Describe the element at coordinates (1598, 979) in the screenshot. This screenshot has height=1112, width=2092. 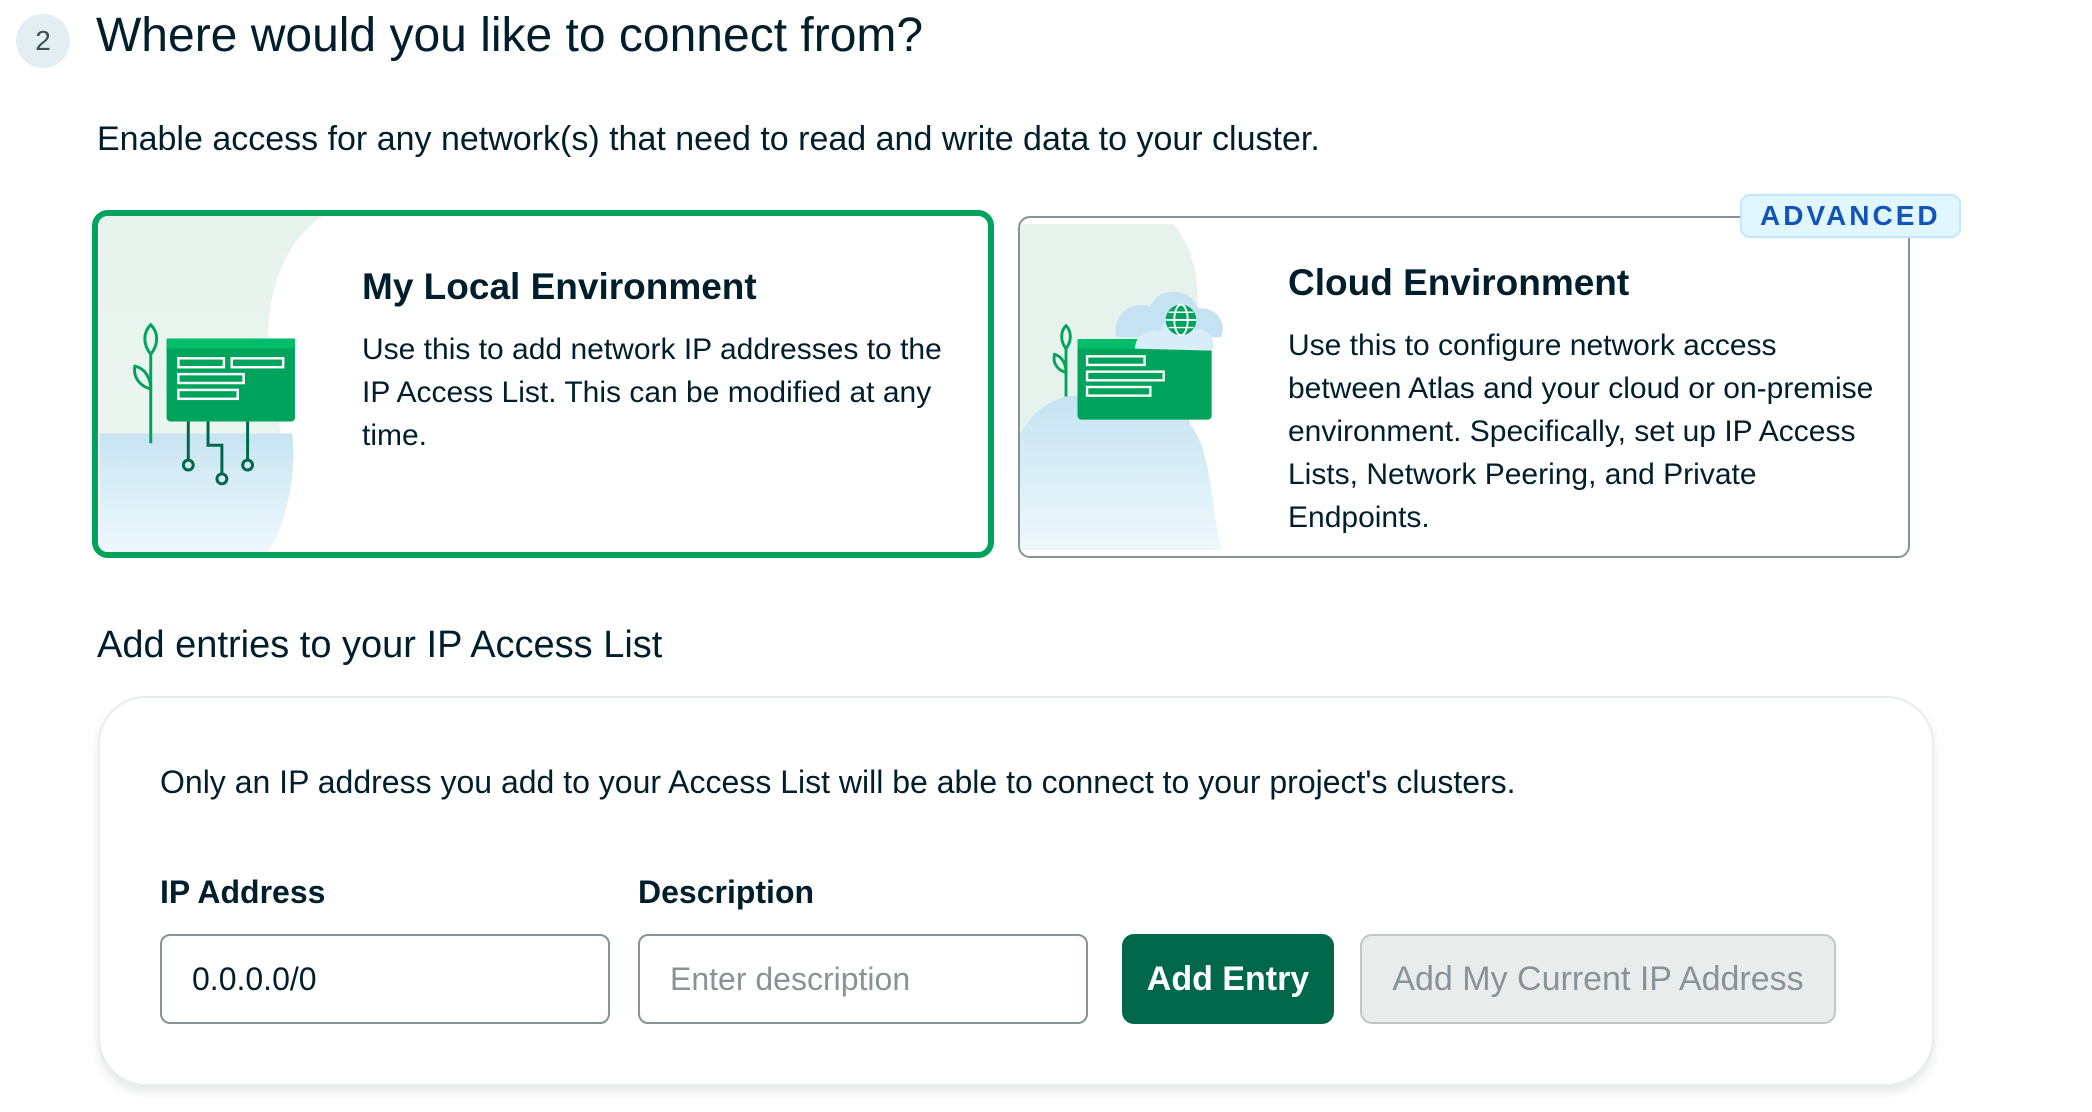
I see `add-current-ip-button: Add My Current IP Address` at that location.